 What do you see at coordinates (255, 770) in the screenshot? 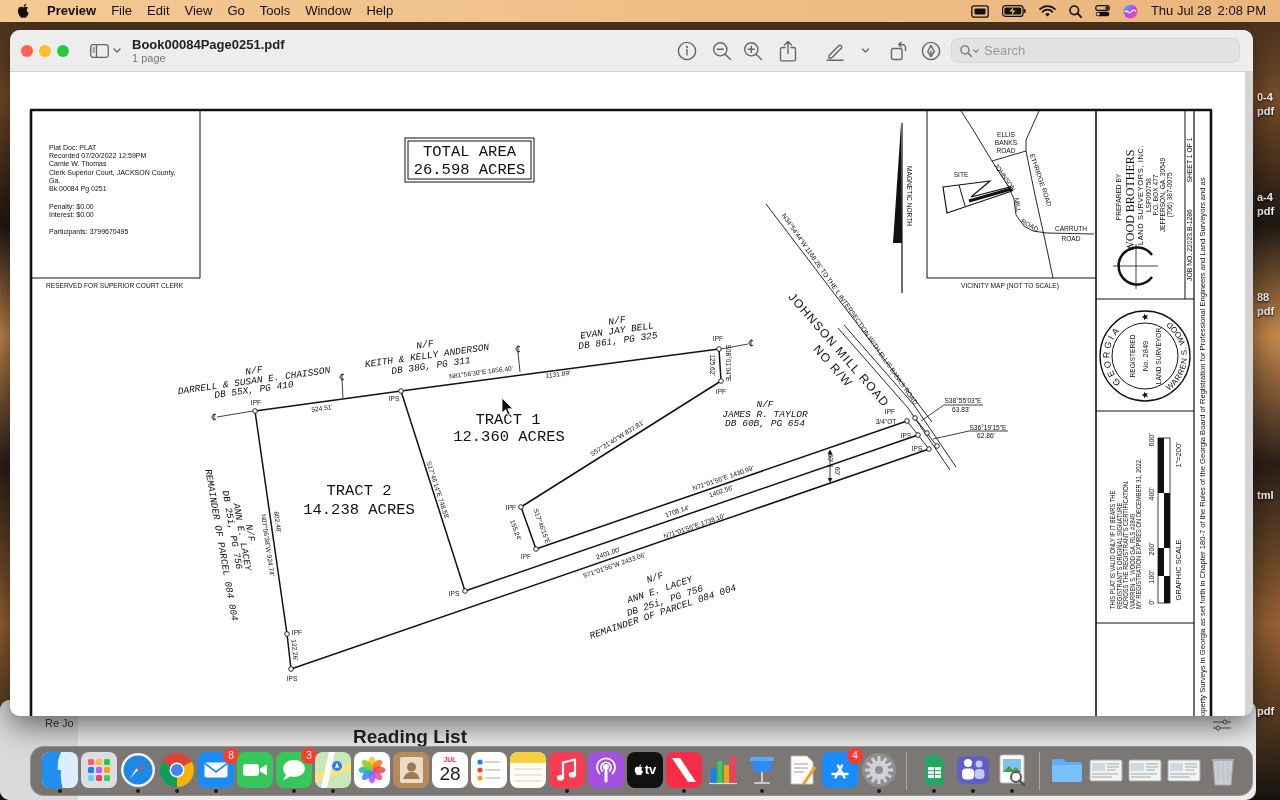
I see `video-camera-icon` at bounding box center [255, 770].